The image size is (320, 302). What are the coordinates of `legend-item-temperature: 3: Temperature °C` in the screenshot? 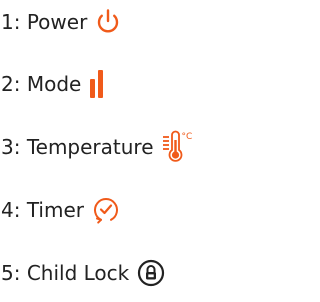 It's located at (96, 147).